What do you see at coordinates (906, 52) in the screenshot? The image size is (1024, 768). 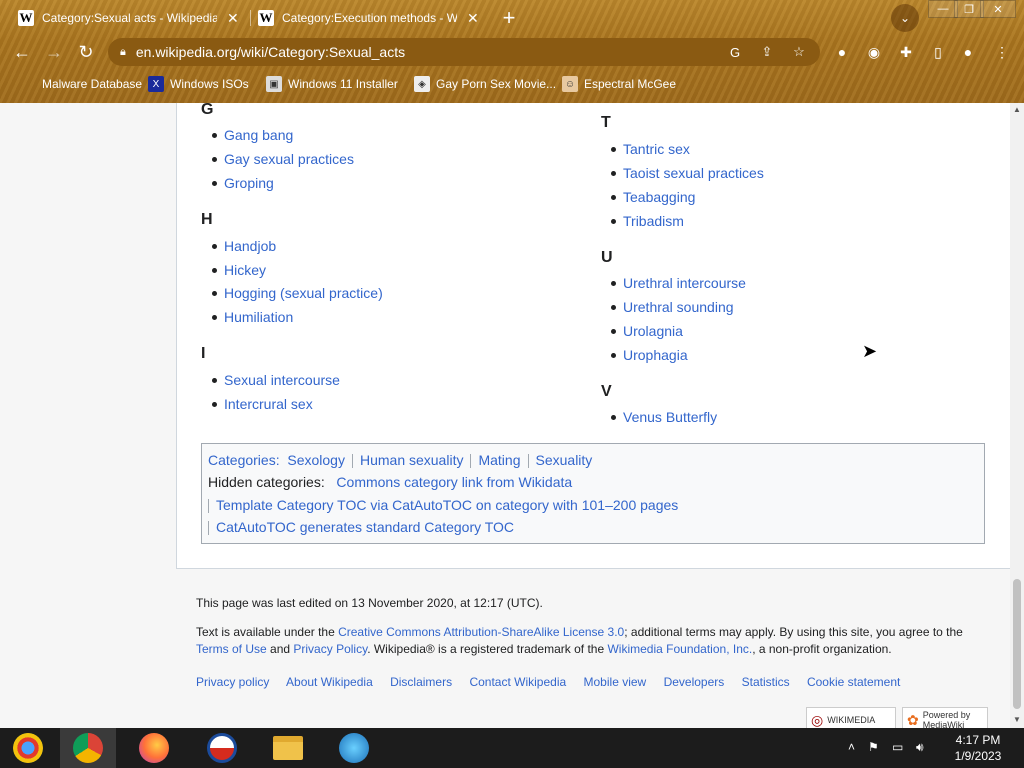 I see `extensions-puzzle-icon: ✚` at bounding box center [906, 52].